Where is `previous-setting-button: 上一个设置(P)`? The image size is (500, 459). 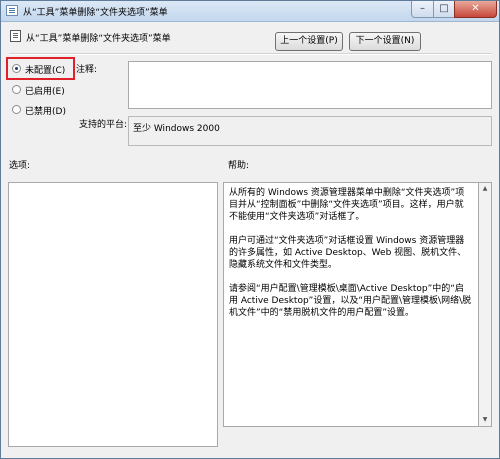
previous-setting-button: 上一个设置(P) is located at coordinates (309, 41).